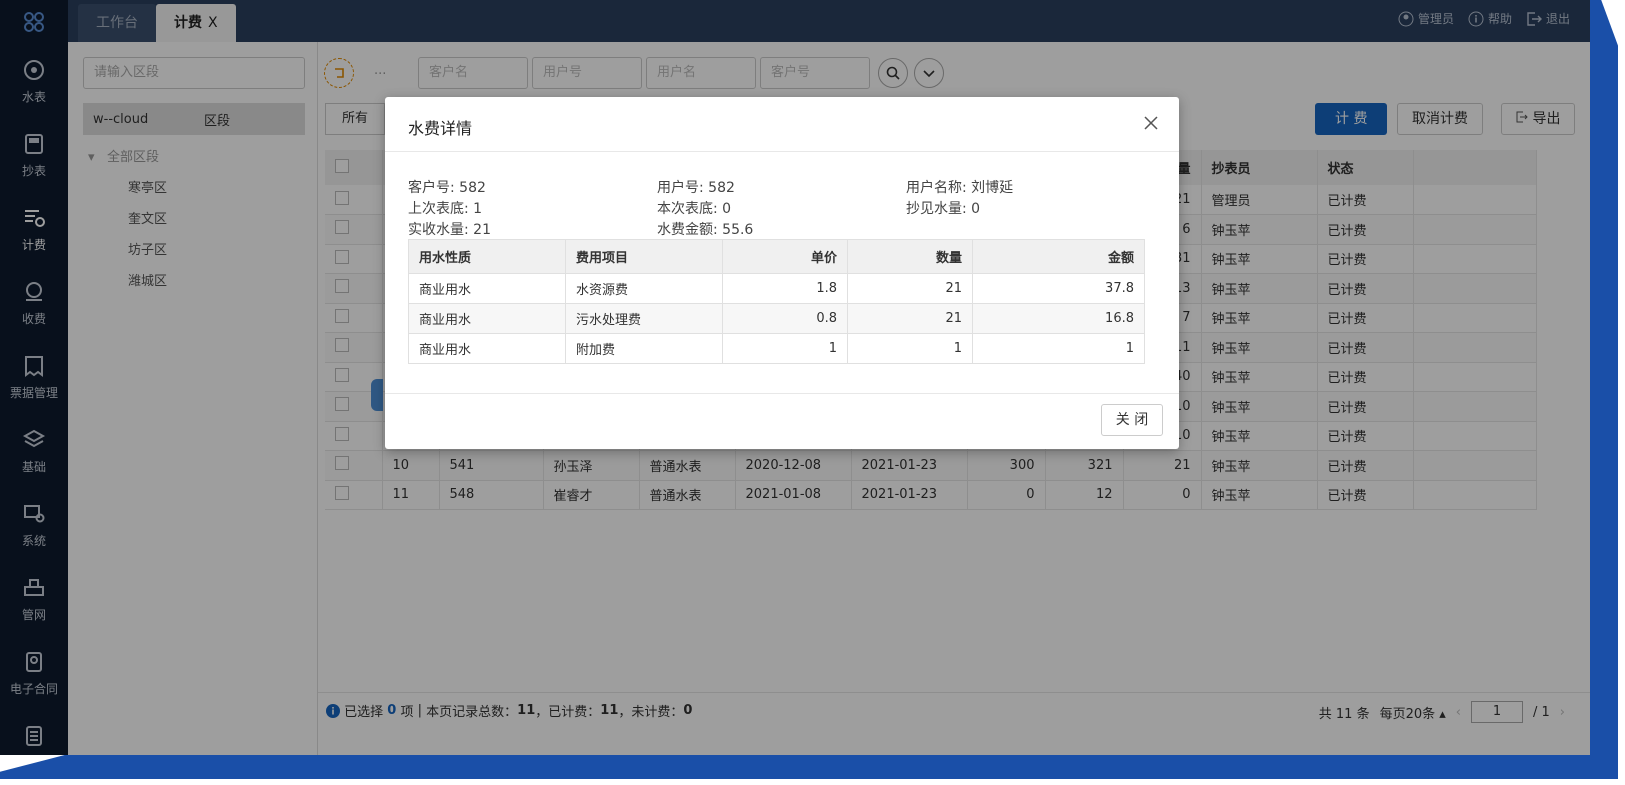  Describe the element at coordinates (644, 318) in the screenshot. I see `fee-item-cell: 污水处理费` at that location.